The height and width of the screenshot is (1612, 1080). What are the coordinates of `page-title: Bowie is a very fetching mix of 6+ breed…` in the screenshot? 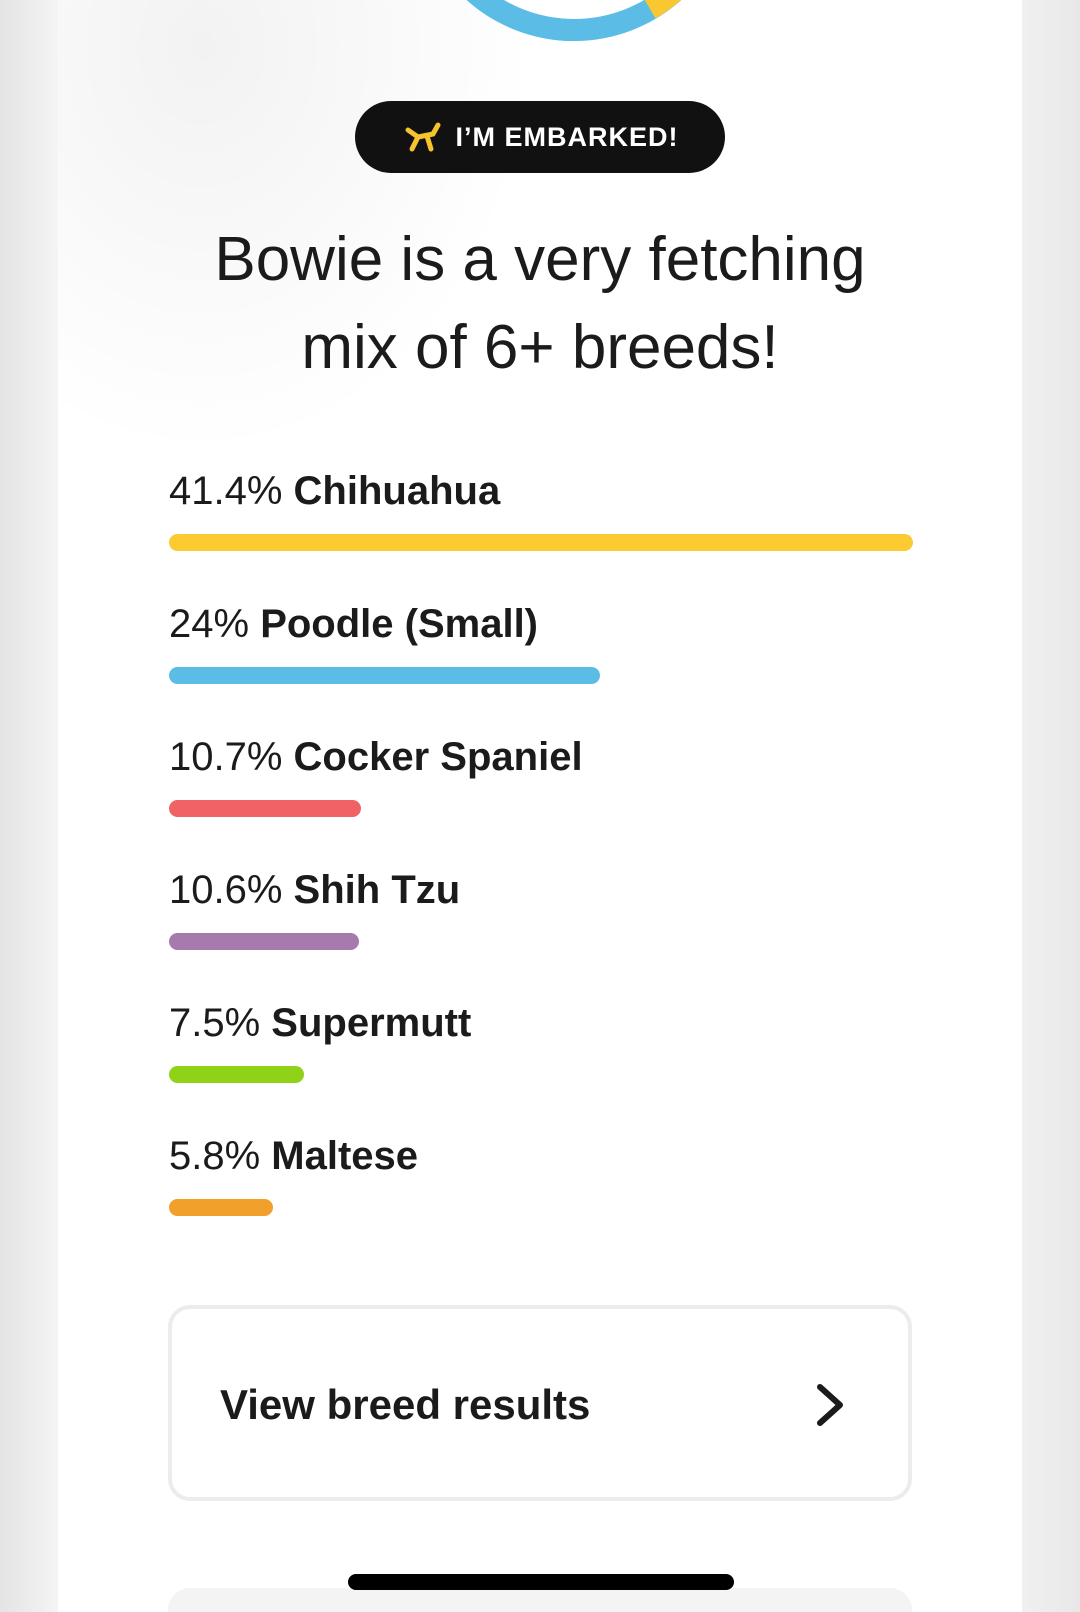 It's located at (540, 304).